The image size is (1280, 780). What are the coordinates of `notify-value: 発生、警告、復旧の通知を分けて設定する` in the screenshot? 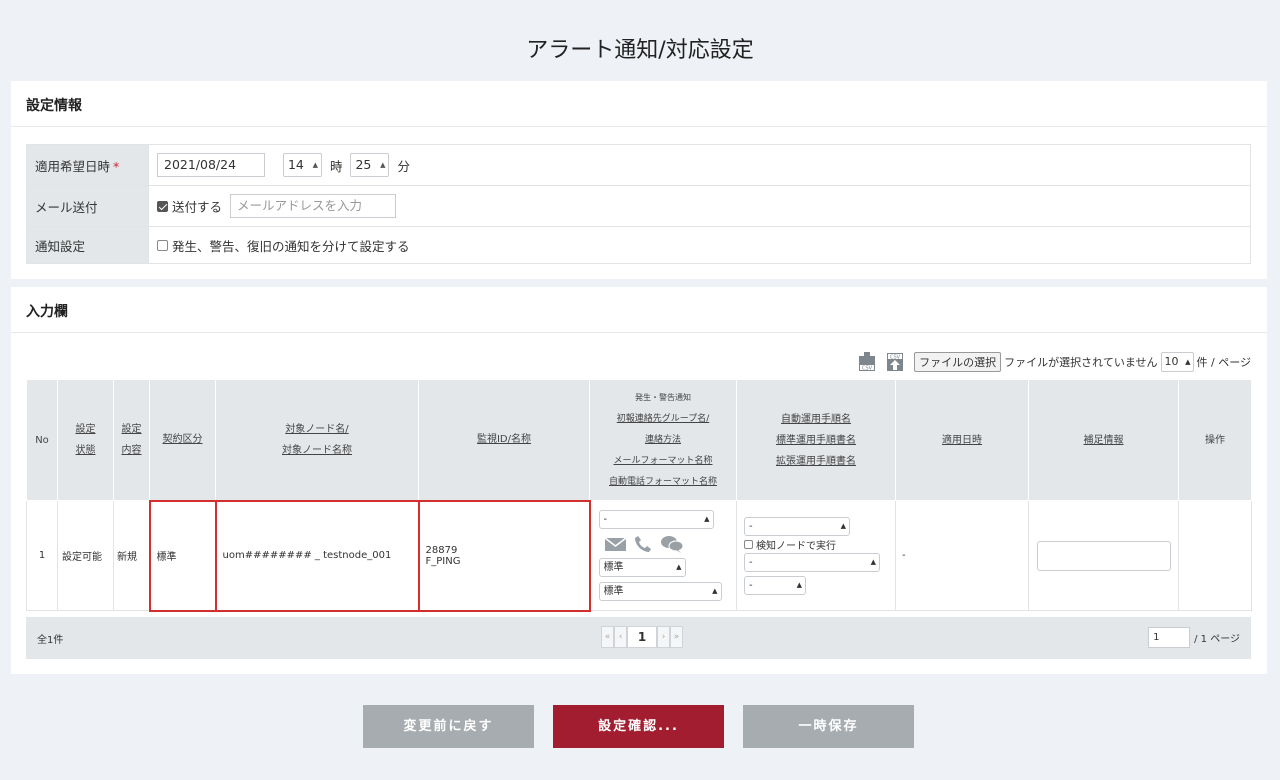 It's located at (699, 245).